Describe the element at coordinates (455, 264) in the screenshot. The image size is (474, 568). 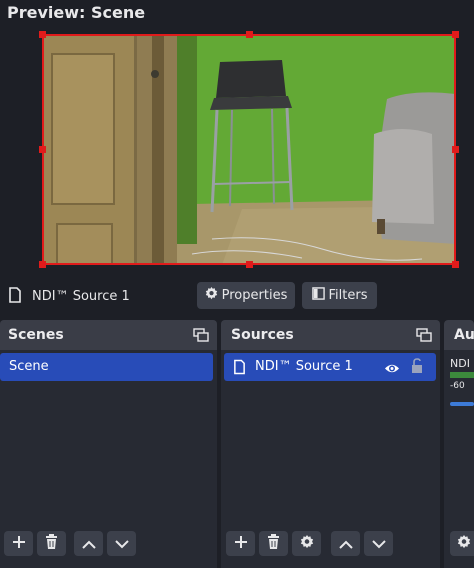
I see `resize-handle-bottom-right` at that location.